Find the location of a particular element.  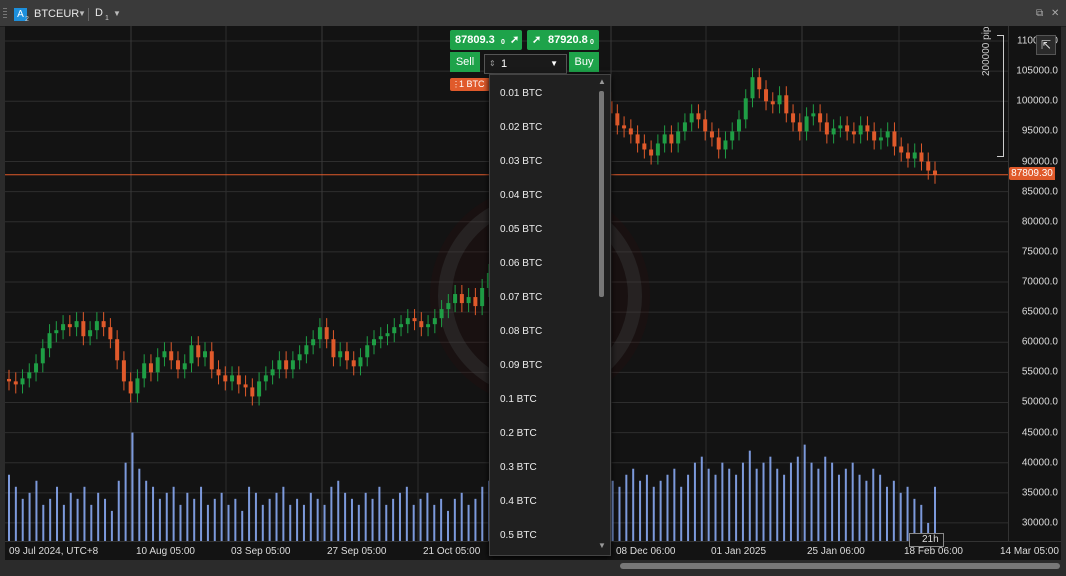

quantity-option: 0.09 BTC is located at coordinates (521, 365).